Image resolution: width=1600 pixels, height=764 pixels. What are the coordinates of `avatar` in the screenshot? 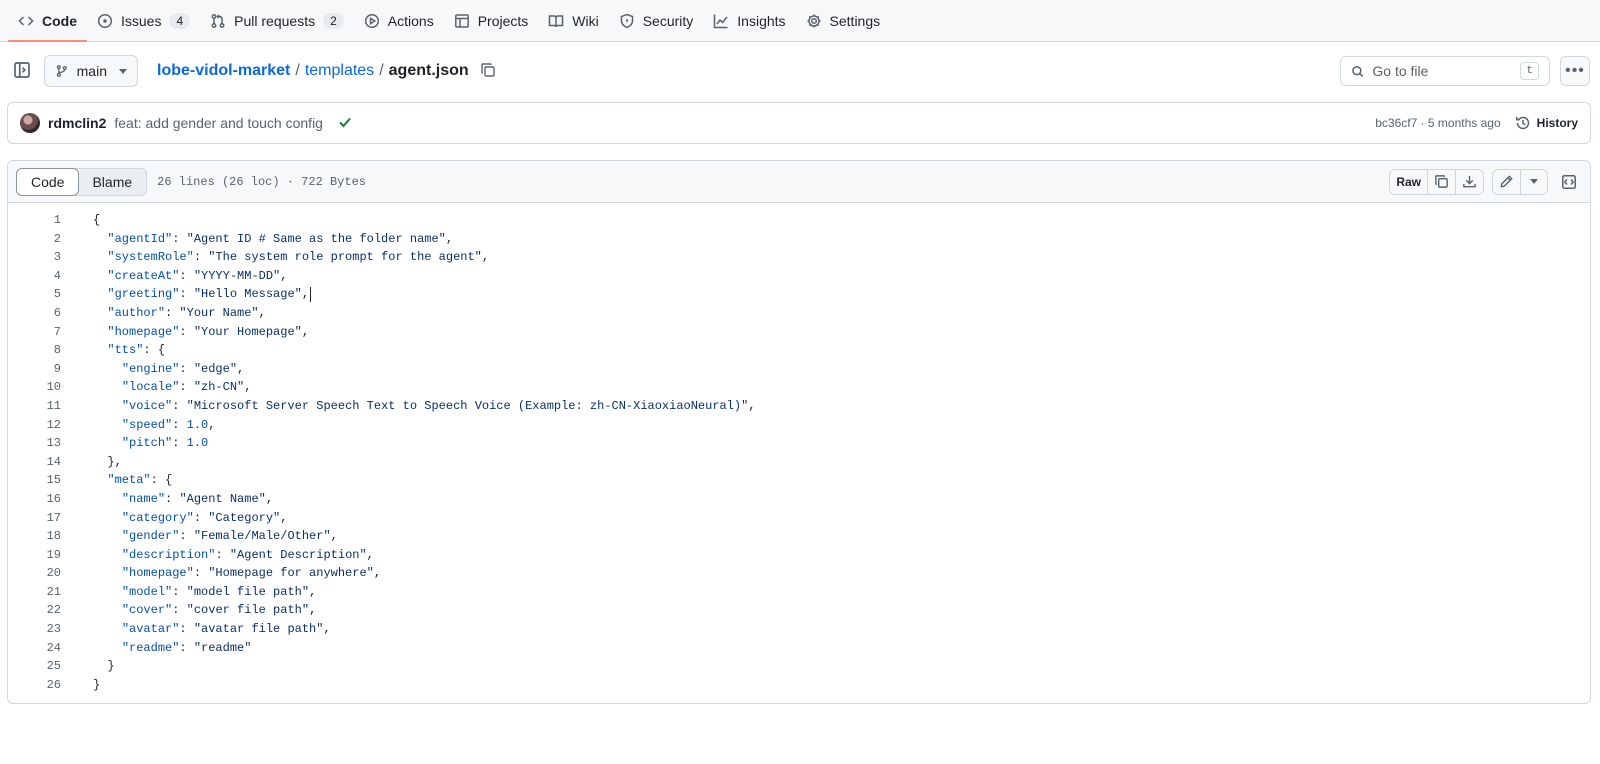 It's located at (30, 123).